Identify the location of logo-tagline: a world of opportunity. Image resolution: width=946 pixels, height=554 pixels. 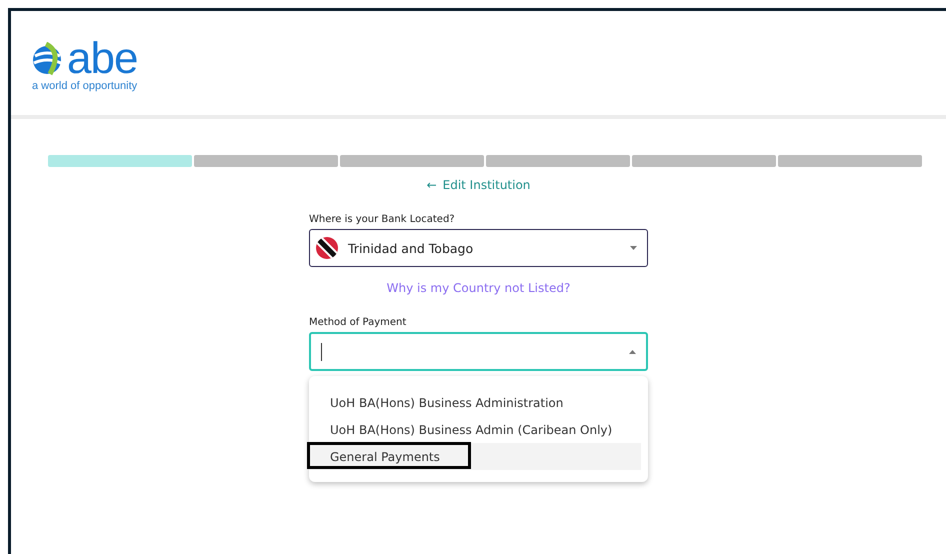
(85, 86).